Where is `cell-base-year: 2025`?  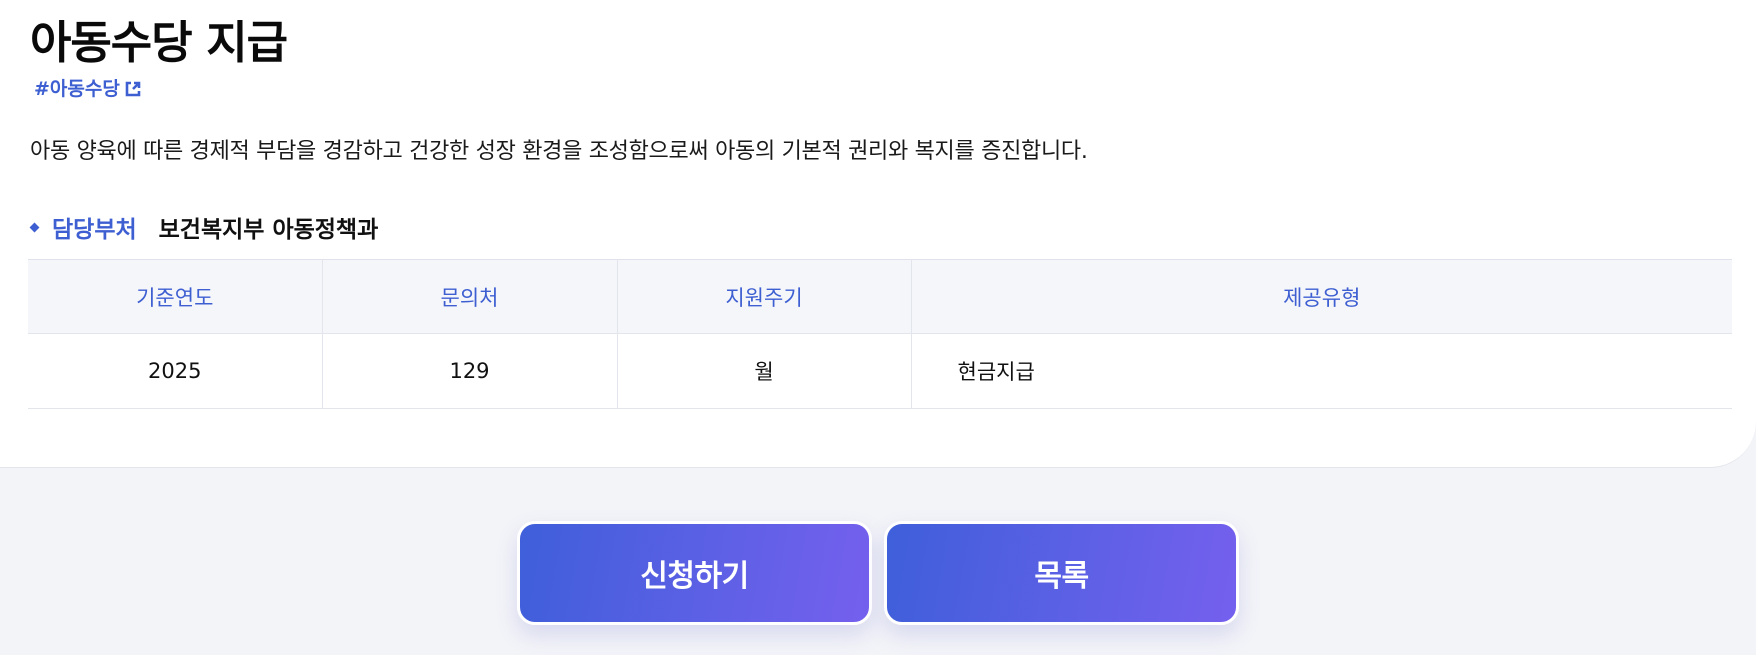 cell-base-year: 2025 is located at coordinates (175, 371).